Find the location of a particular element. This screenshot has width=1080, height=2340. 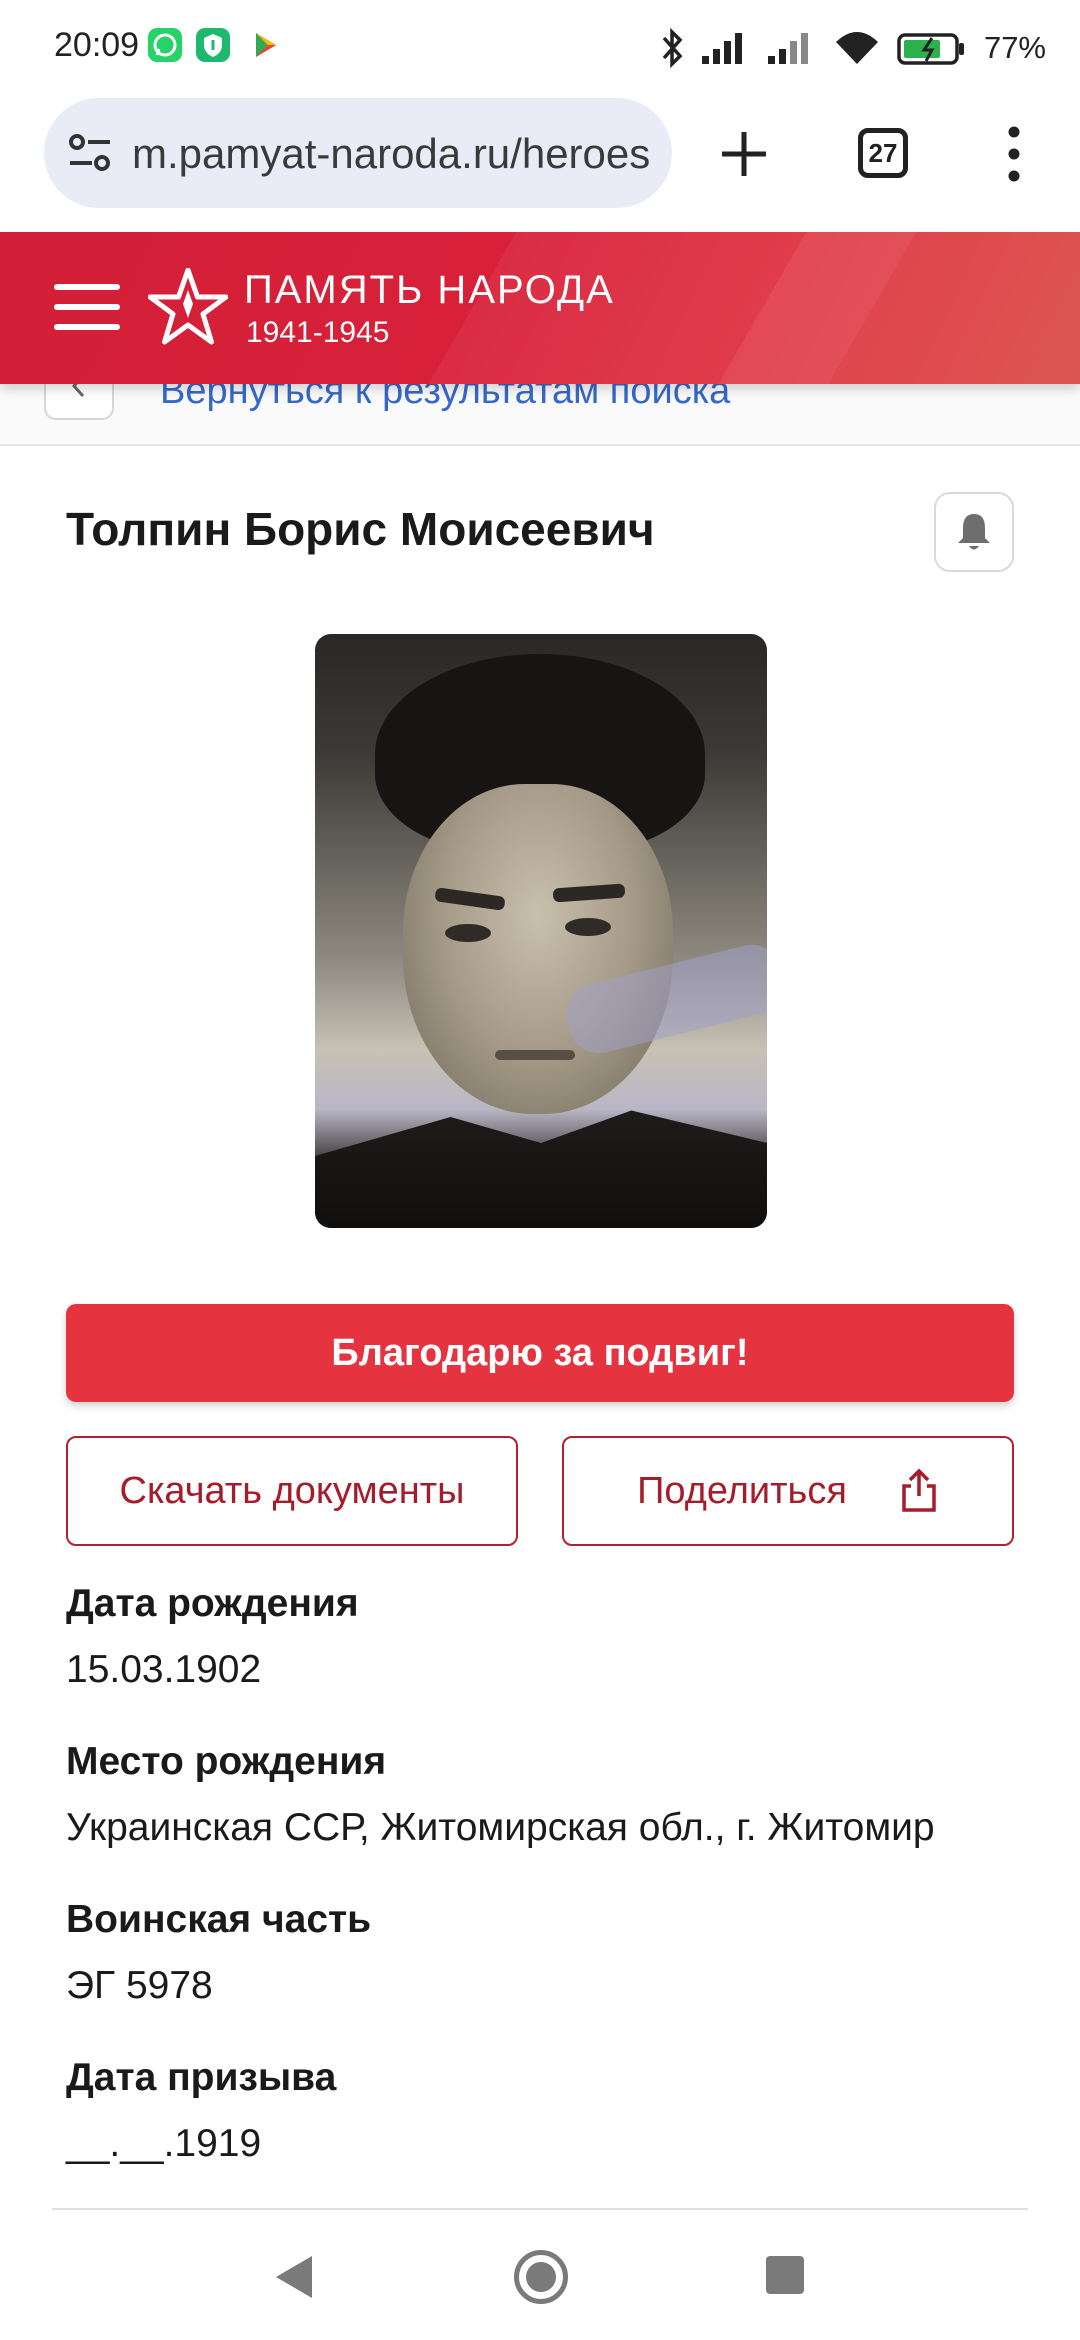

conscription-date-label: Дата призыва is located at coordinates (201, 2077).